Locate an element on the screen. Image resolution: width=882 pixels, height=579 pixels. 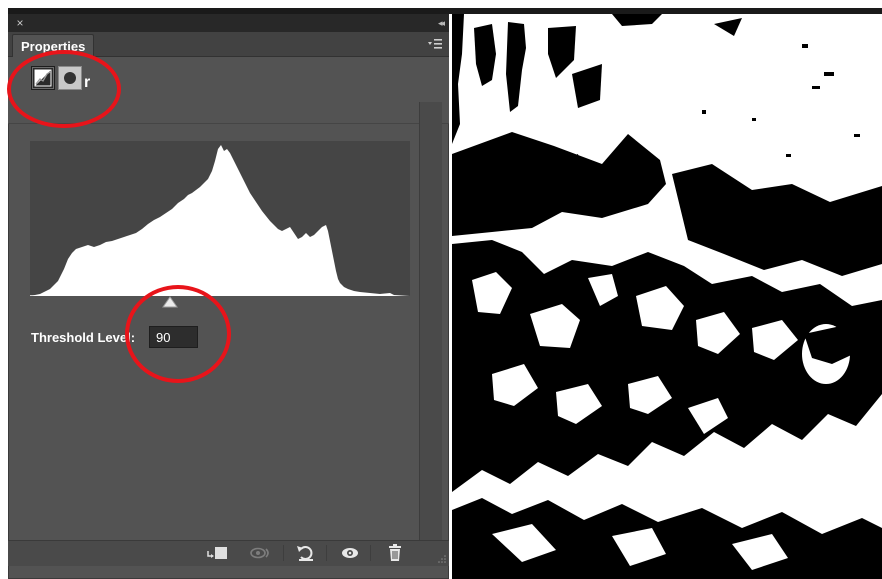
threshold-level-input is located at coordinates (173, 337).